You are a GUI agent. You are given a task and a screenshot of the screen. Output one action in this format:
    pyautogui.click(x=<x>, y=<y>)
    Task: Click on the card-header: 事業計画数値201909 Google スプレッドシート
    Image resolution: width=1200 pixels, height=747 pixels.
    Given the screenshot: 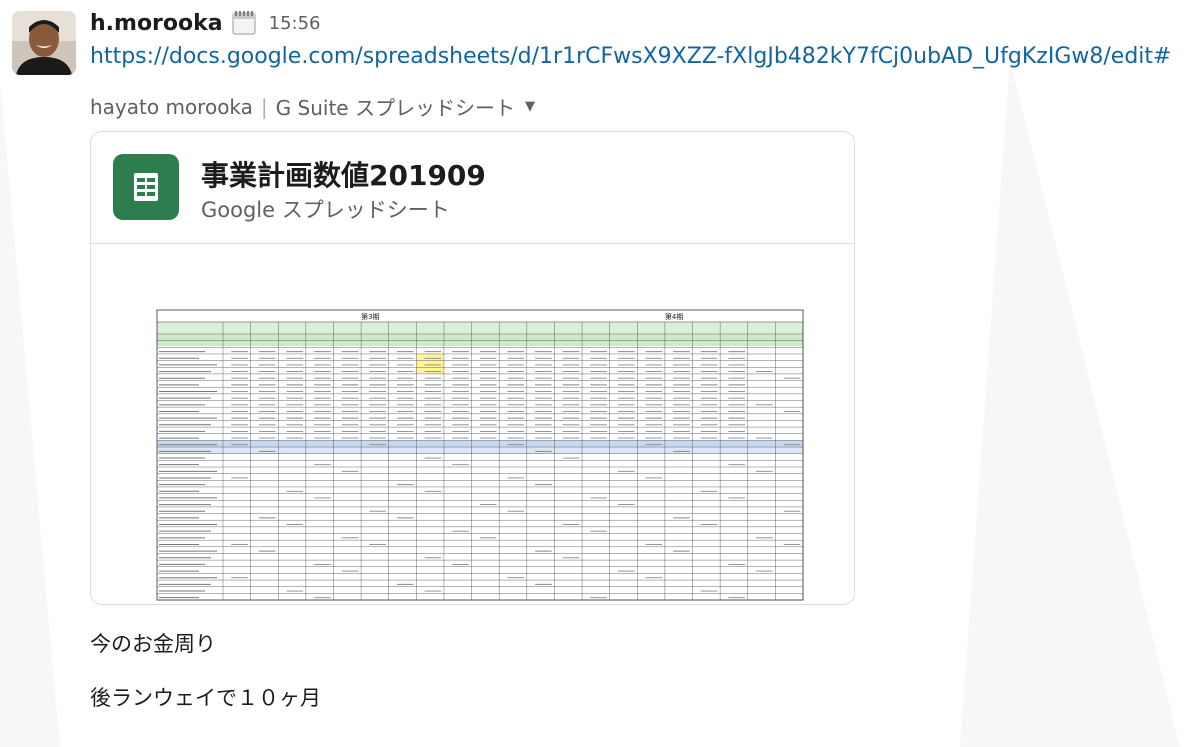 What is the action you would take?
    pyautogui.click(x=472, y=188)
    